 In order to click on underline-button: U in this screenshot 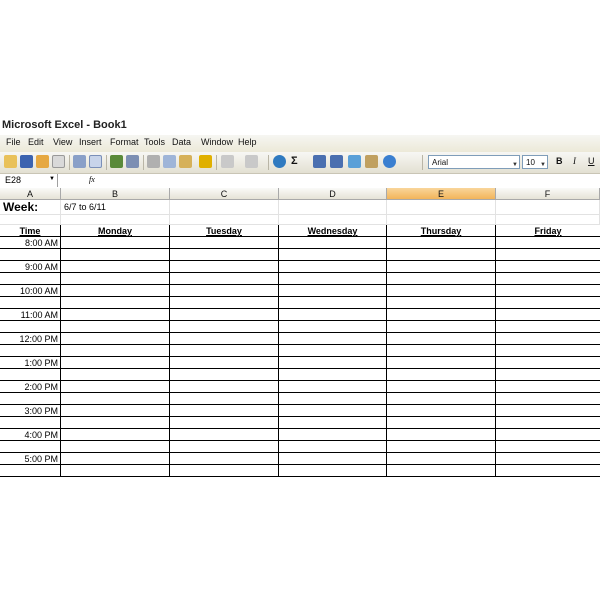, I will do `click(591, 161)`.